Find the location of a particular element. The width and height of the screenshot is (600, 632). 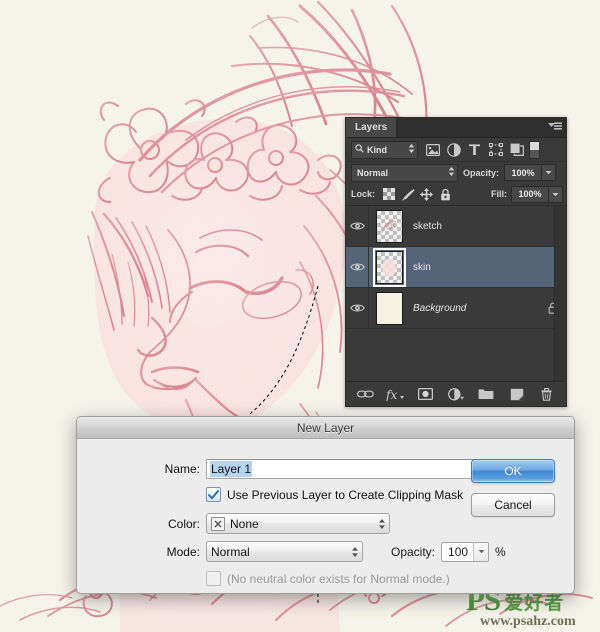

fill-dropdown-icon is located at coordinates (556, 194).